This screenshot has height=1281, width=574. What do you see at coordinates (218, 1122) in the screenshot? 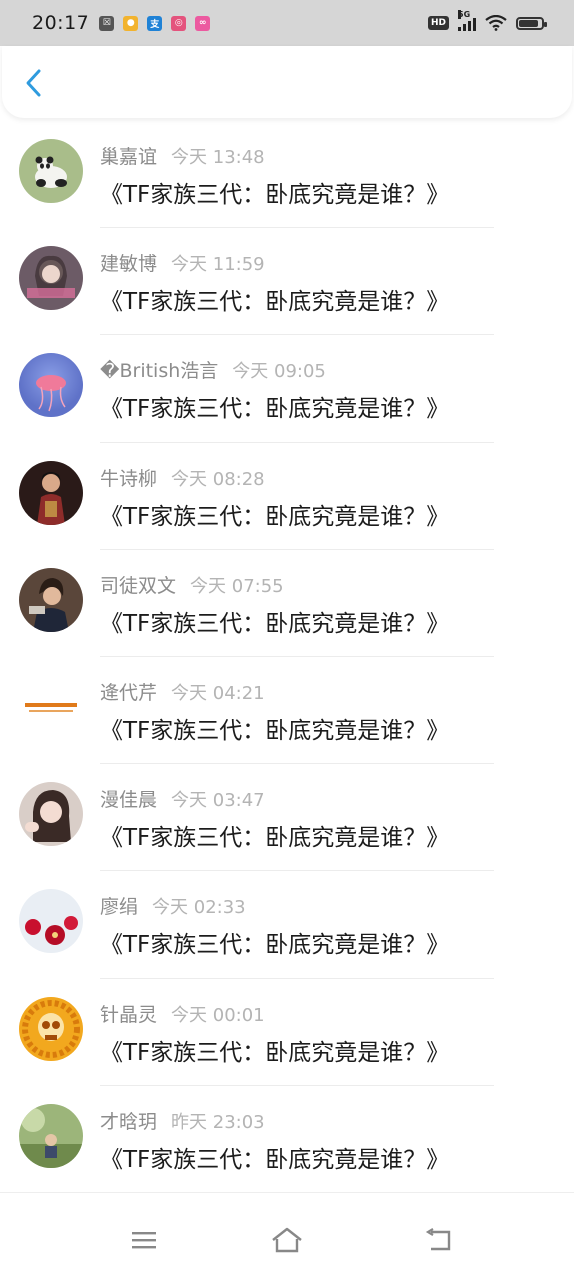
I see `message-time: 昨天 23:03` at bounding box center [218, 1122].